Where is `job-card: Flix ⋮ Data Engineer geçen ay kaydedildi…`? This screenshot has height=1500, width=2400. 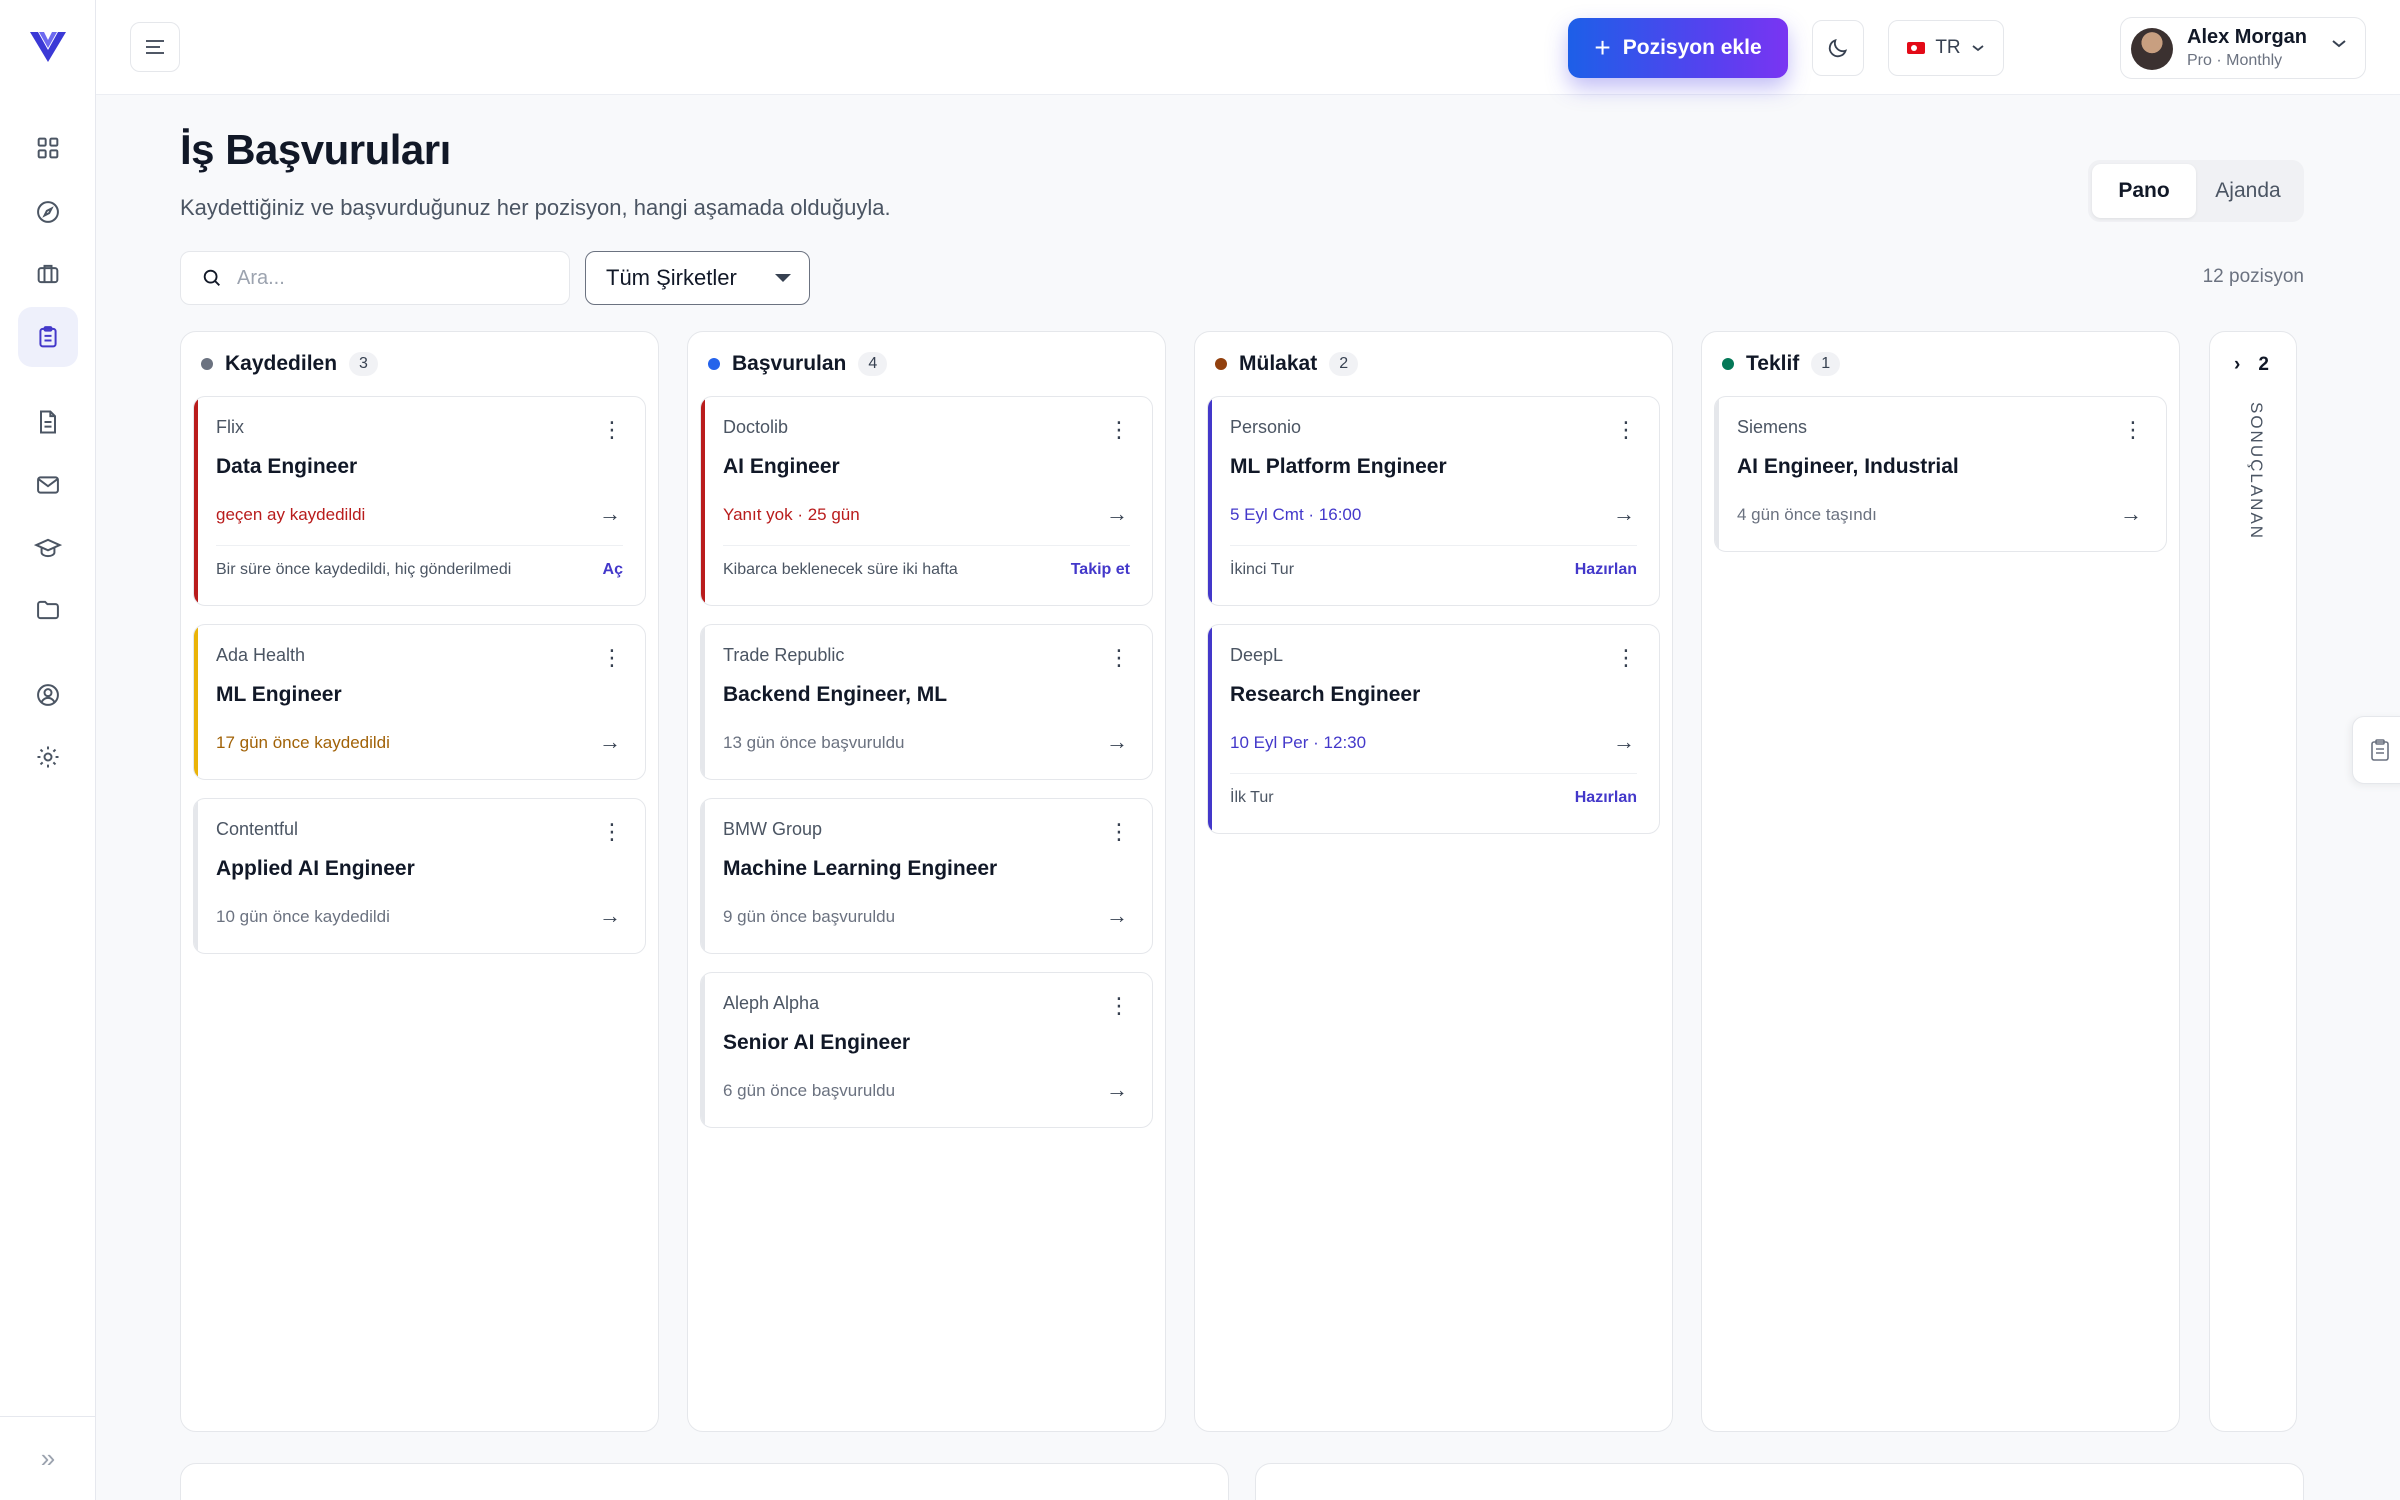 job-card: Flix ⋮ Data Engineer geçen ay kaydedildi… is located at coordinates (419, 501).